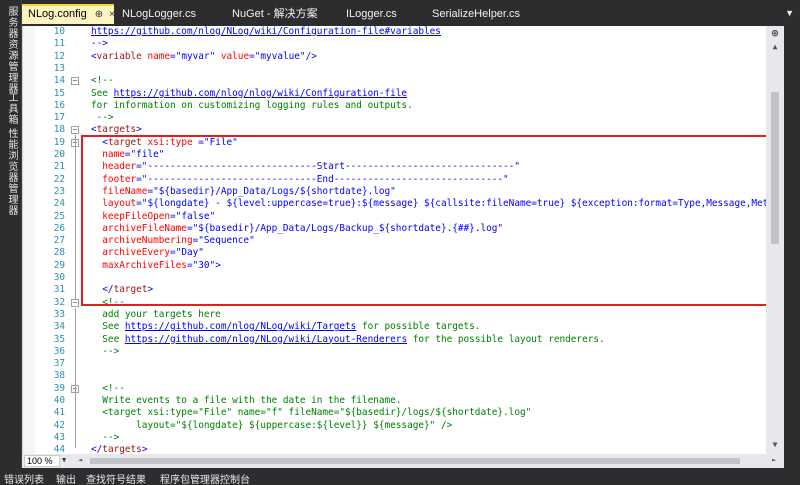  Describe the element at coordinates (394, 130) in the screenshot. I see `code-line: 18− <targets>` at that location.